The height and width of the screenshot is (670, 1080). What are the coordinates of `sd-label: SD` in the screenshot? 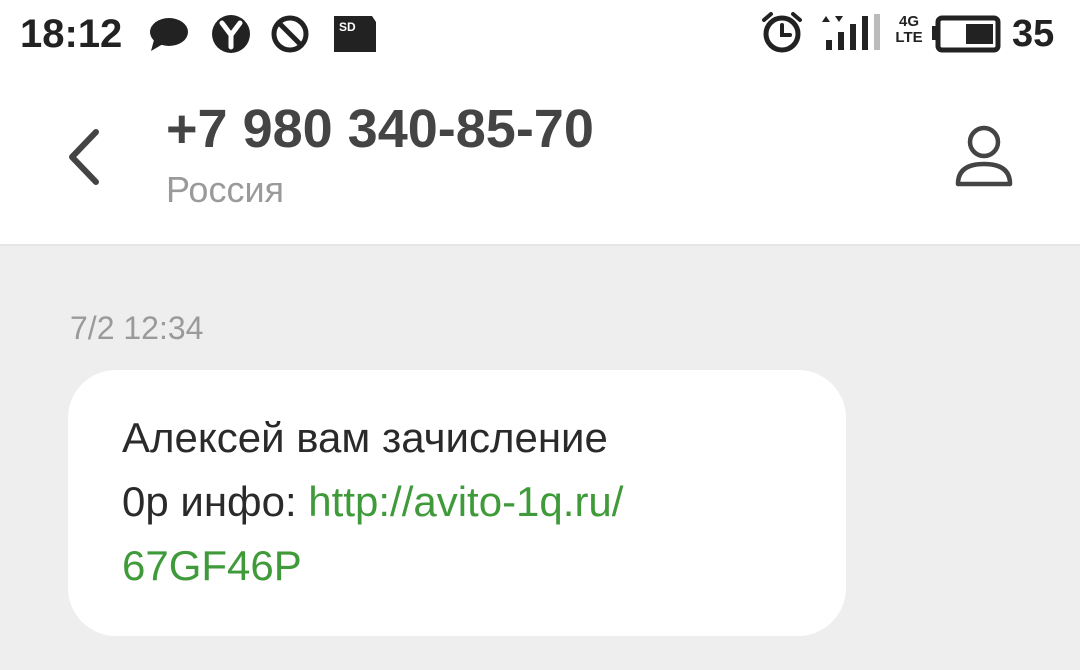 It's located at (347, 27).